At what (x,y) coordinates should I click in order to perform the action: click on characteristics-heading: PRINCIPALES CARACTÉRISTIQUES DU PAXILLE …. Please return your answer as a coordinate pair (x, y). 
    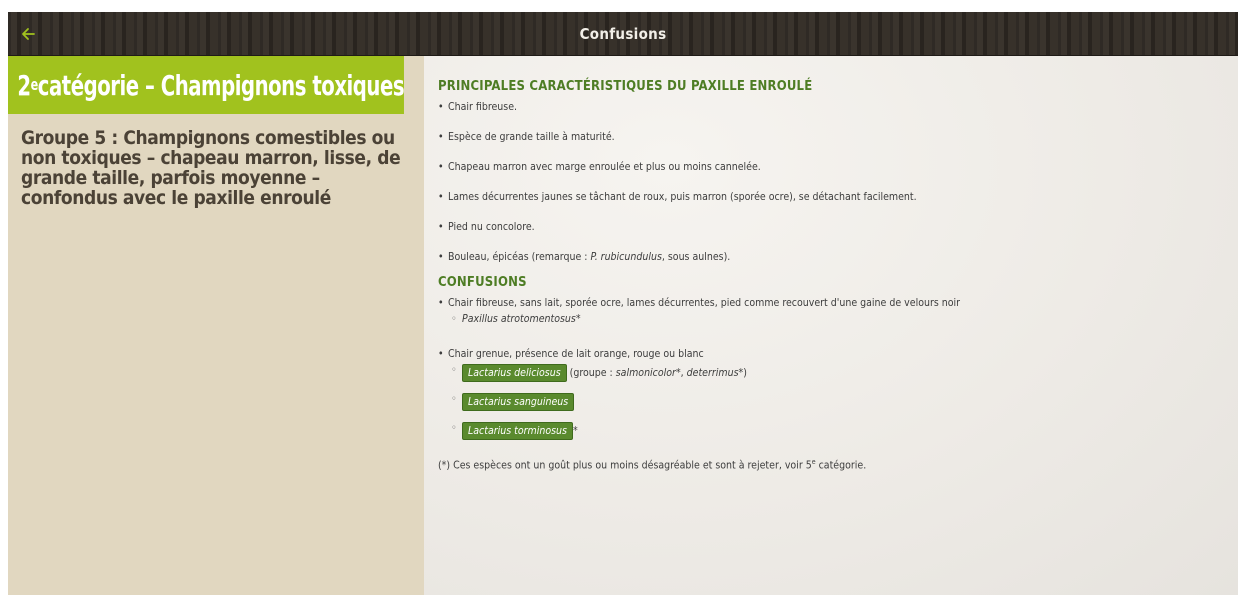
    Looking at the image, I should click on (625, 86).